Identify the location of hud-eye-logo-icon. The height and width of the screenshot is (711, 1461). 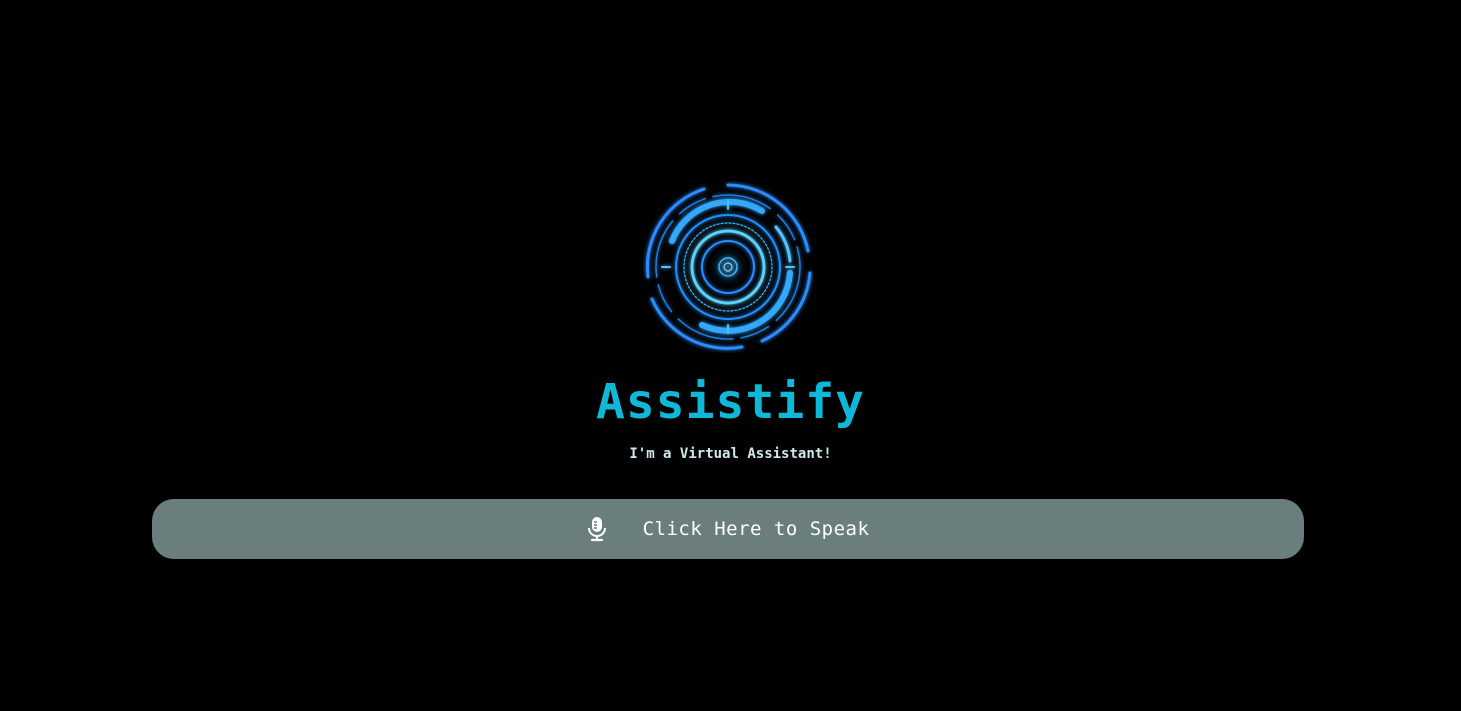
(728, 267).